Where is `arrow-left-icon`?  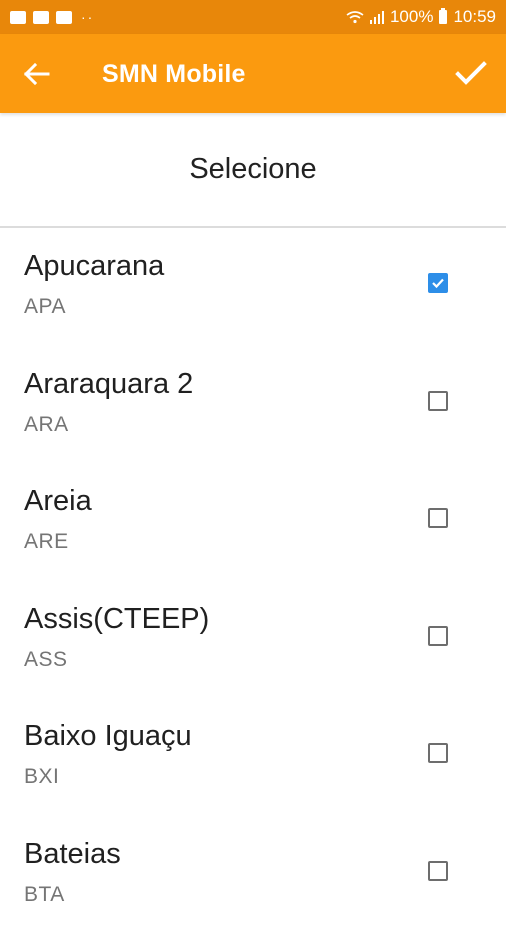
arrow-left-icon is located at coordinates (39, 74).